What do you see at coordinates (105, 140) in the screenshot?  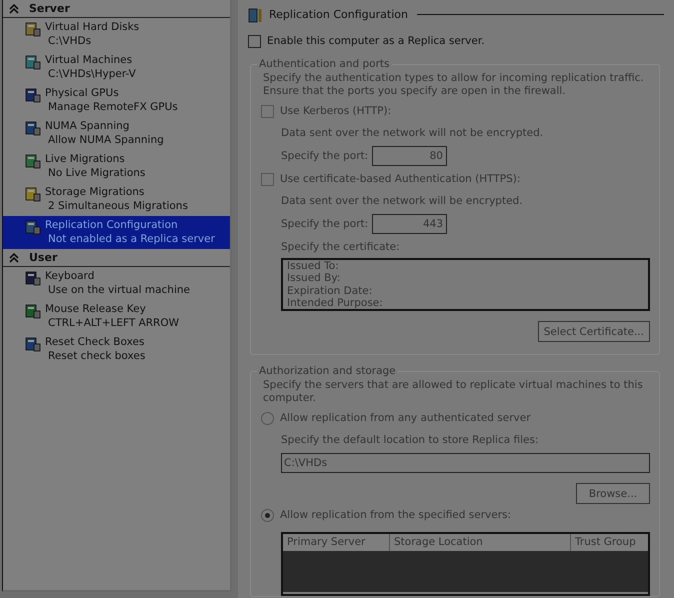 I see `item-subtitle: Allow NUMA Spanning` at bounding box center [105, 140].